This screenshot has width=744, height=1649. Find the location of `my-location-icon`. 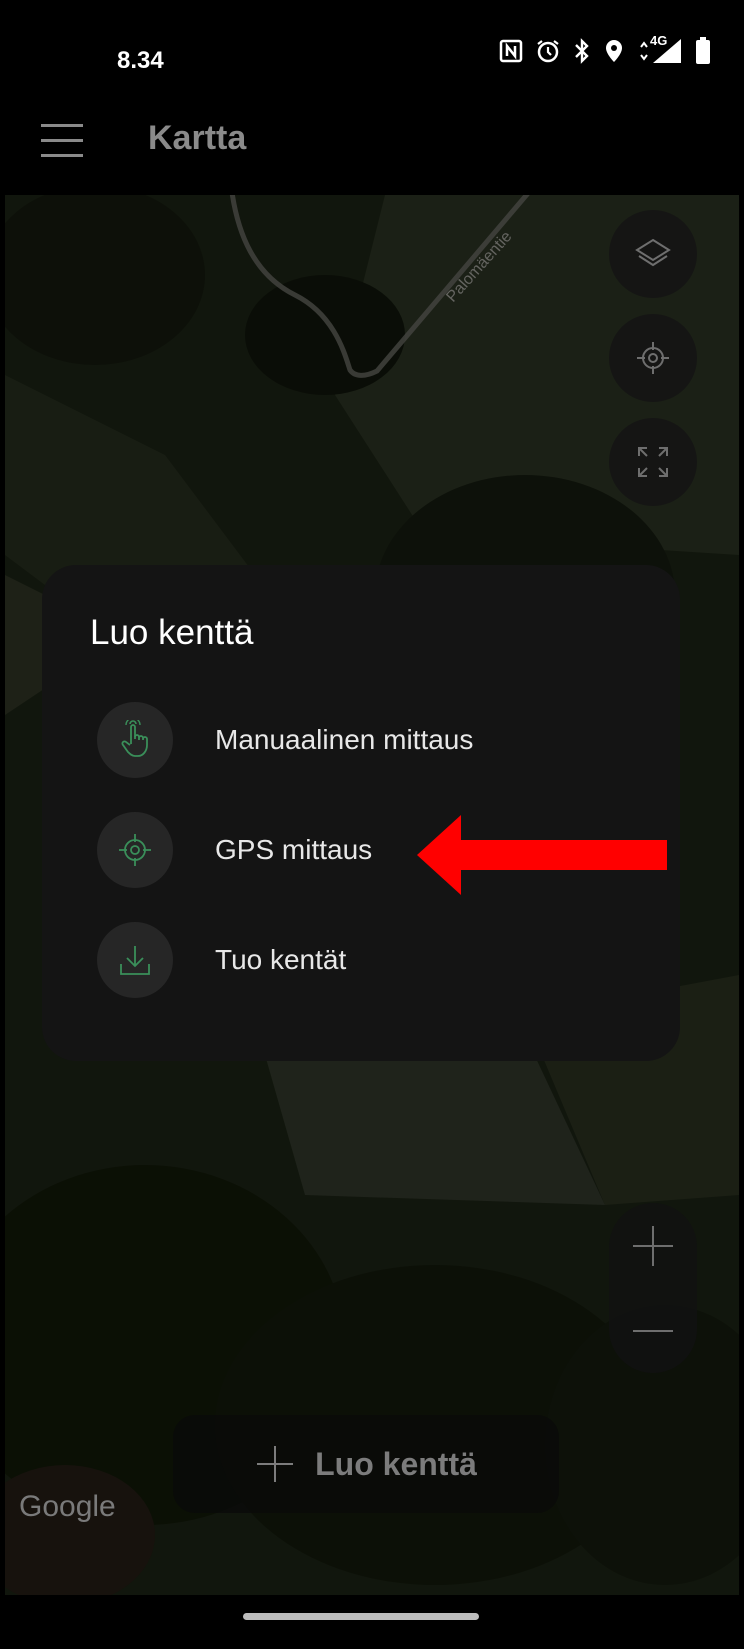

my-location-icon is located at coordinates (653, 358).